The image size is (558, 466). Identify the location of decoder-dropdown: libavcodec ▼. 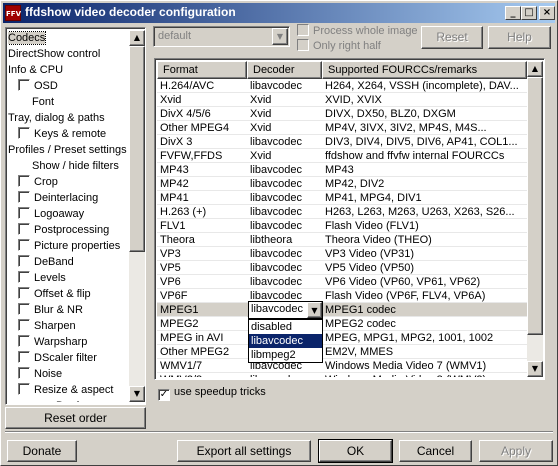
(285, 310).